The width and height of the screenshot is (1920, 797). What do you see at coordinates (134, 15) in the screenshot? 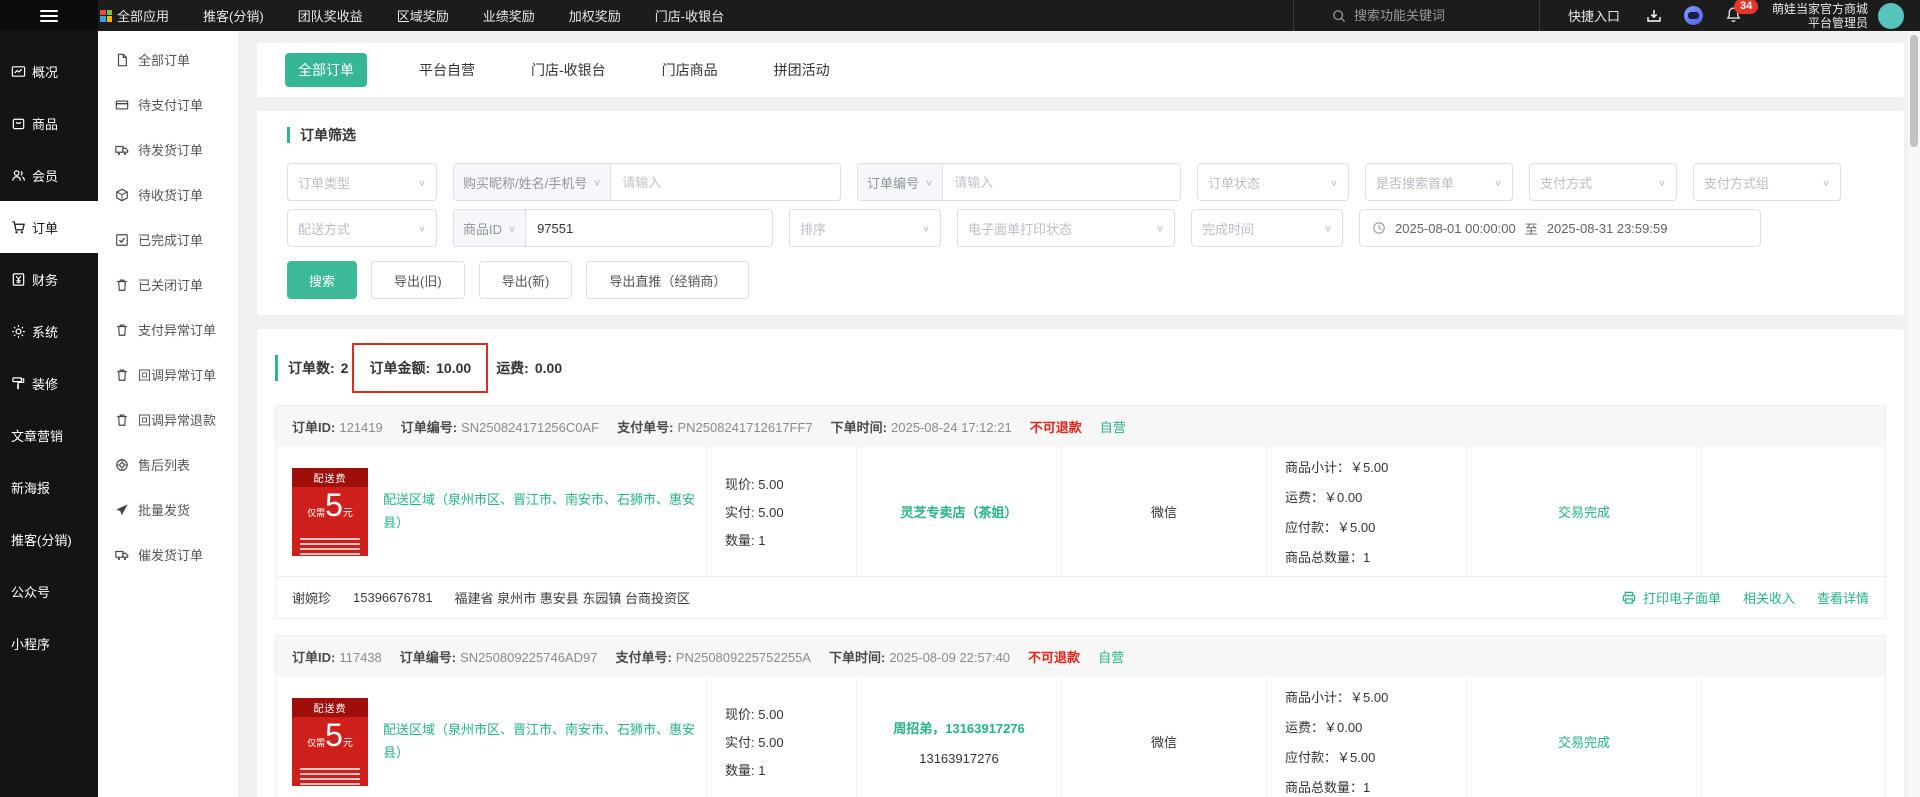
I see `top-menu-all-apps: 全部应用` at bounding box center [134, 15].